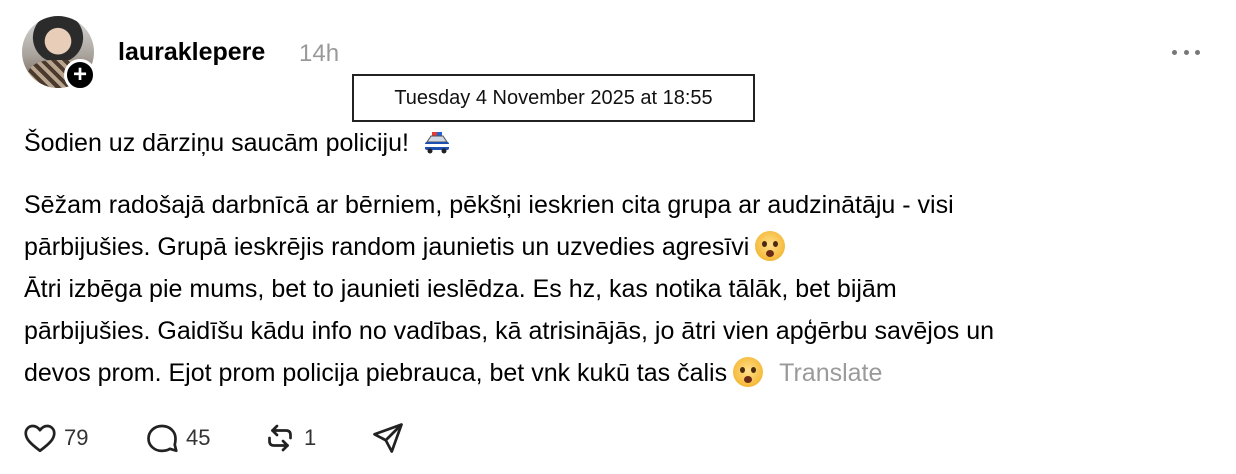 This screenshot has height=474, width=1236. Describe the element at coordinates (191, 52) in the screenshot. I see `username: lauraklepere` at that location.